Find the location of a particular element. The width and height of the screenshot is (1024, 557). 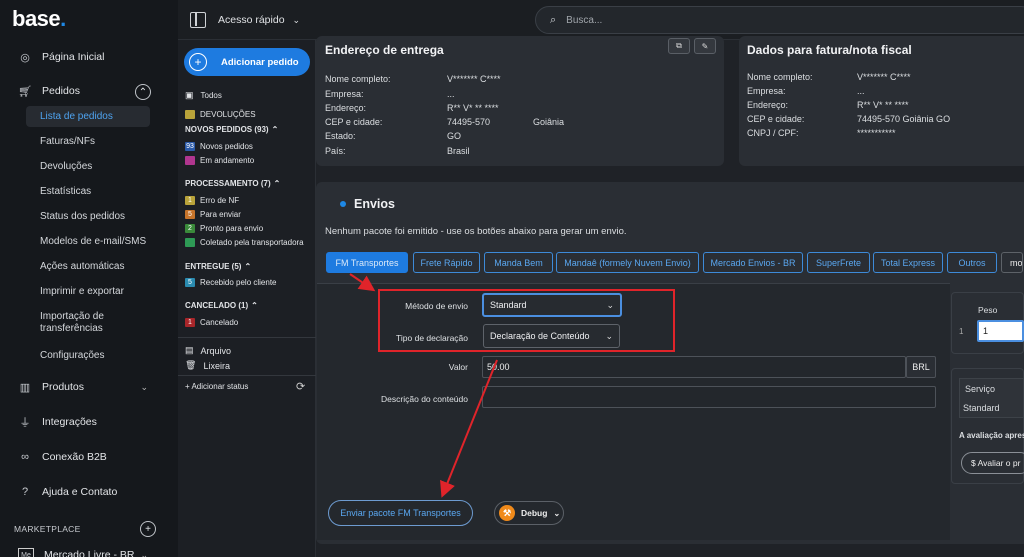

nav-item-products: ▥ Produtos ⌄ is located at coordinates (89, 387).